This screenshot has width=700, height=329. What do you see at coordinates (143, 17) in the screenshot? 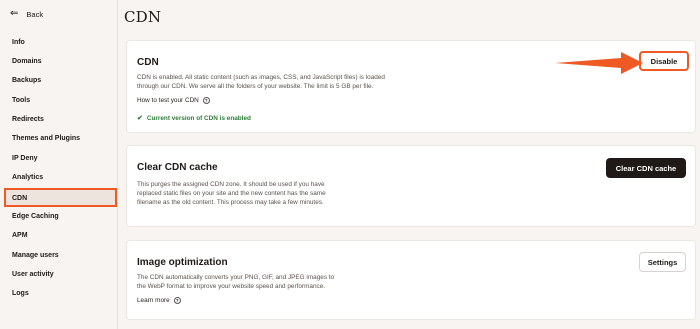
I see `page-title: CDN` at bounding box center [143, 17].